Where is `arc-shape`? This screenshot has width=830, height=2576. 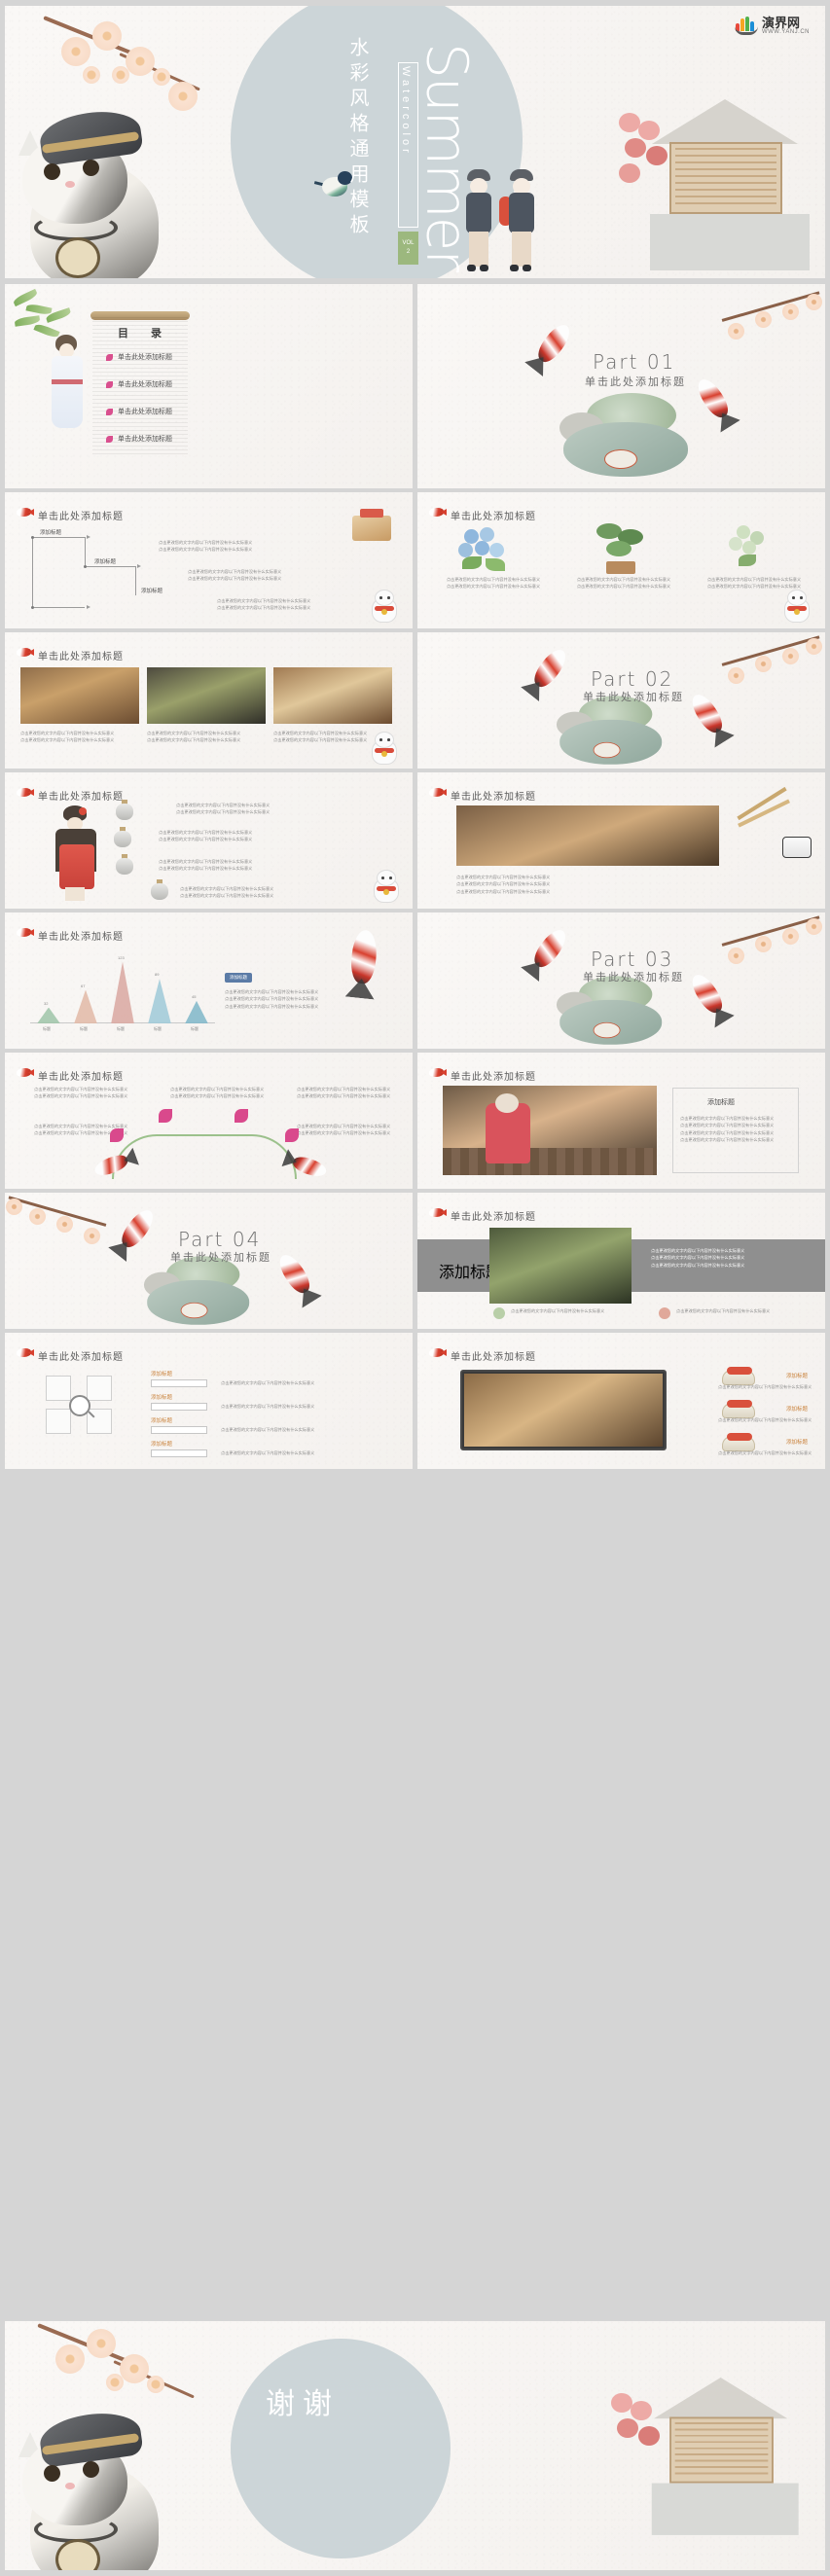 arc-shape is located at coordinates (204, 1156).